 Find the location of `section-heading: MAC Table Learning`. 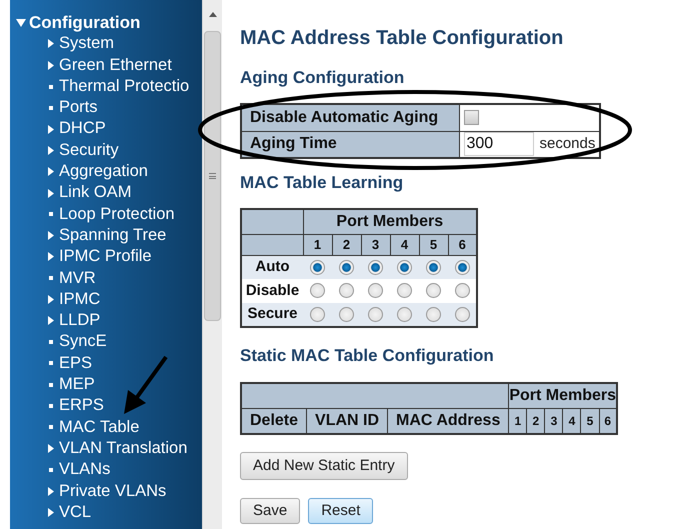

section-heading: MAC Table Learning is located at coordinates (322, 183).